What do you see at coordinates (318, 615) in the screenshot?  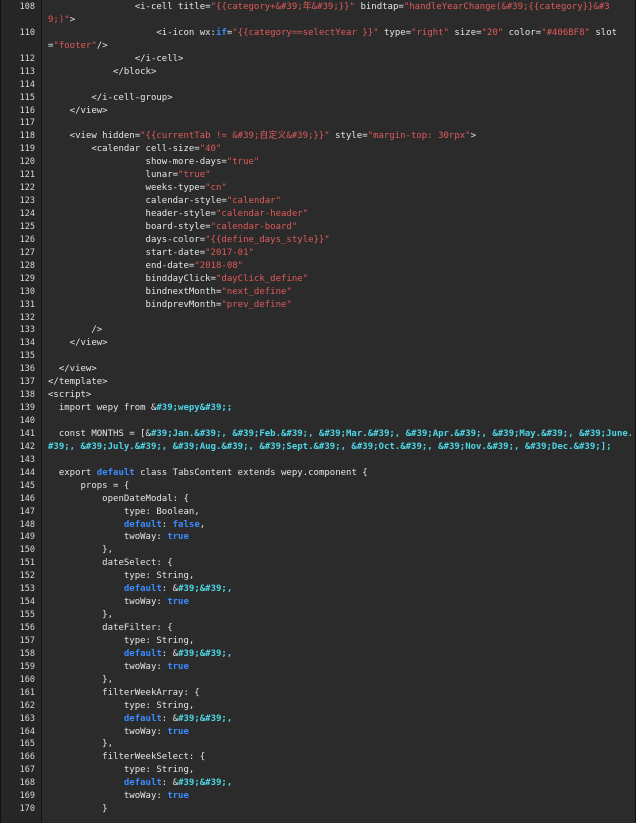 I see `code-line: 155 },` at bounding box center [318, 615].